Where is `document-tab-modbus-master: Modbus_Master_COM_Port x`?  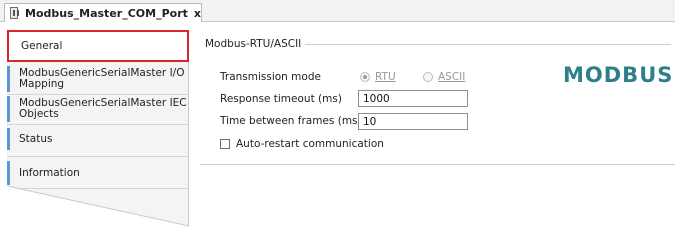 document-tab-modbus-master: Modbus_Master_COM_Port x is located at coordinates (103, 12).